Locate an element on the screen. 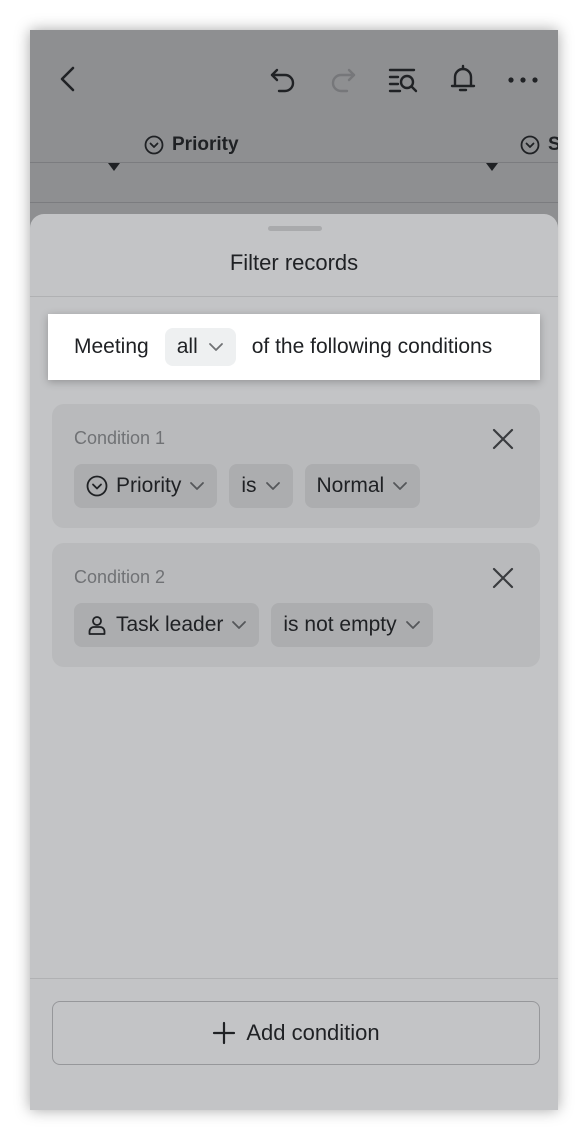 The height and width of the screenshot is (1140, 588). field-value: Priority is located at coordinates (149, 485).